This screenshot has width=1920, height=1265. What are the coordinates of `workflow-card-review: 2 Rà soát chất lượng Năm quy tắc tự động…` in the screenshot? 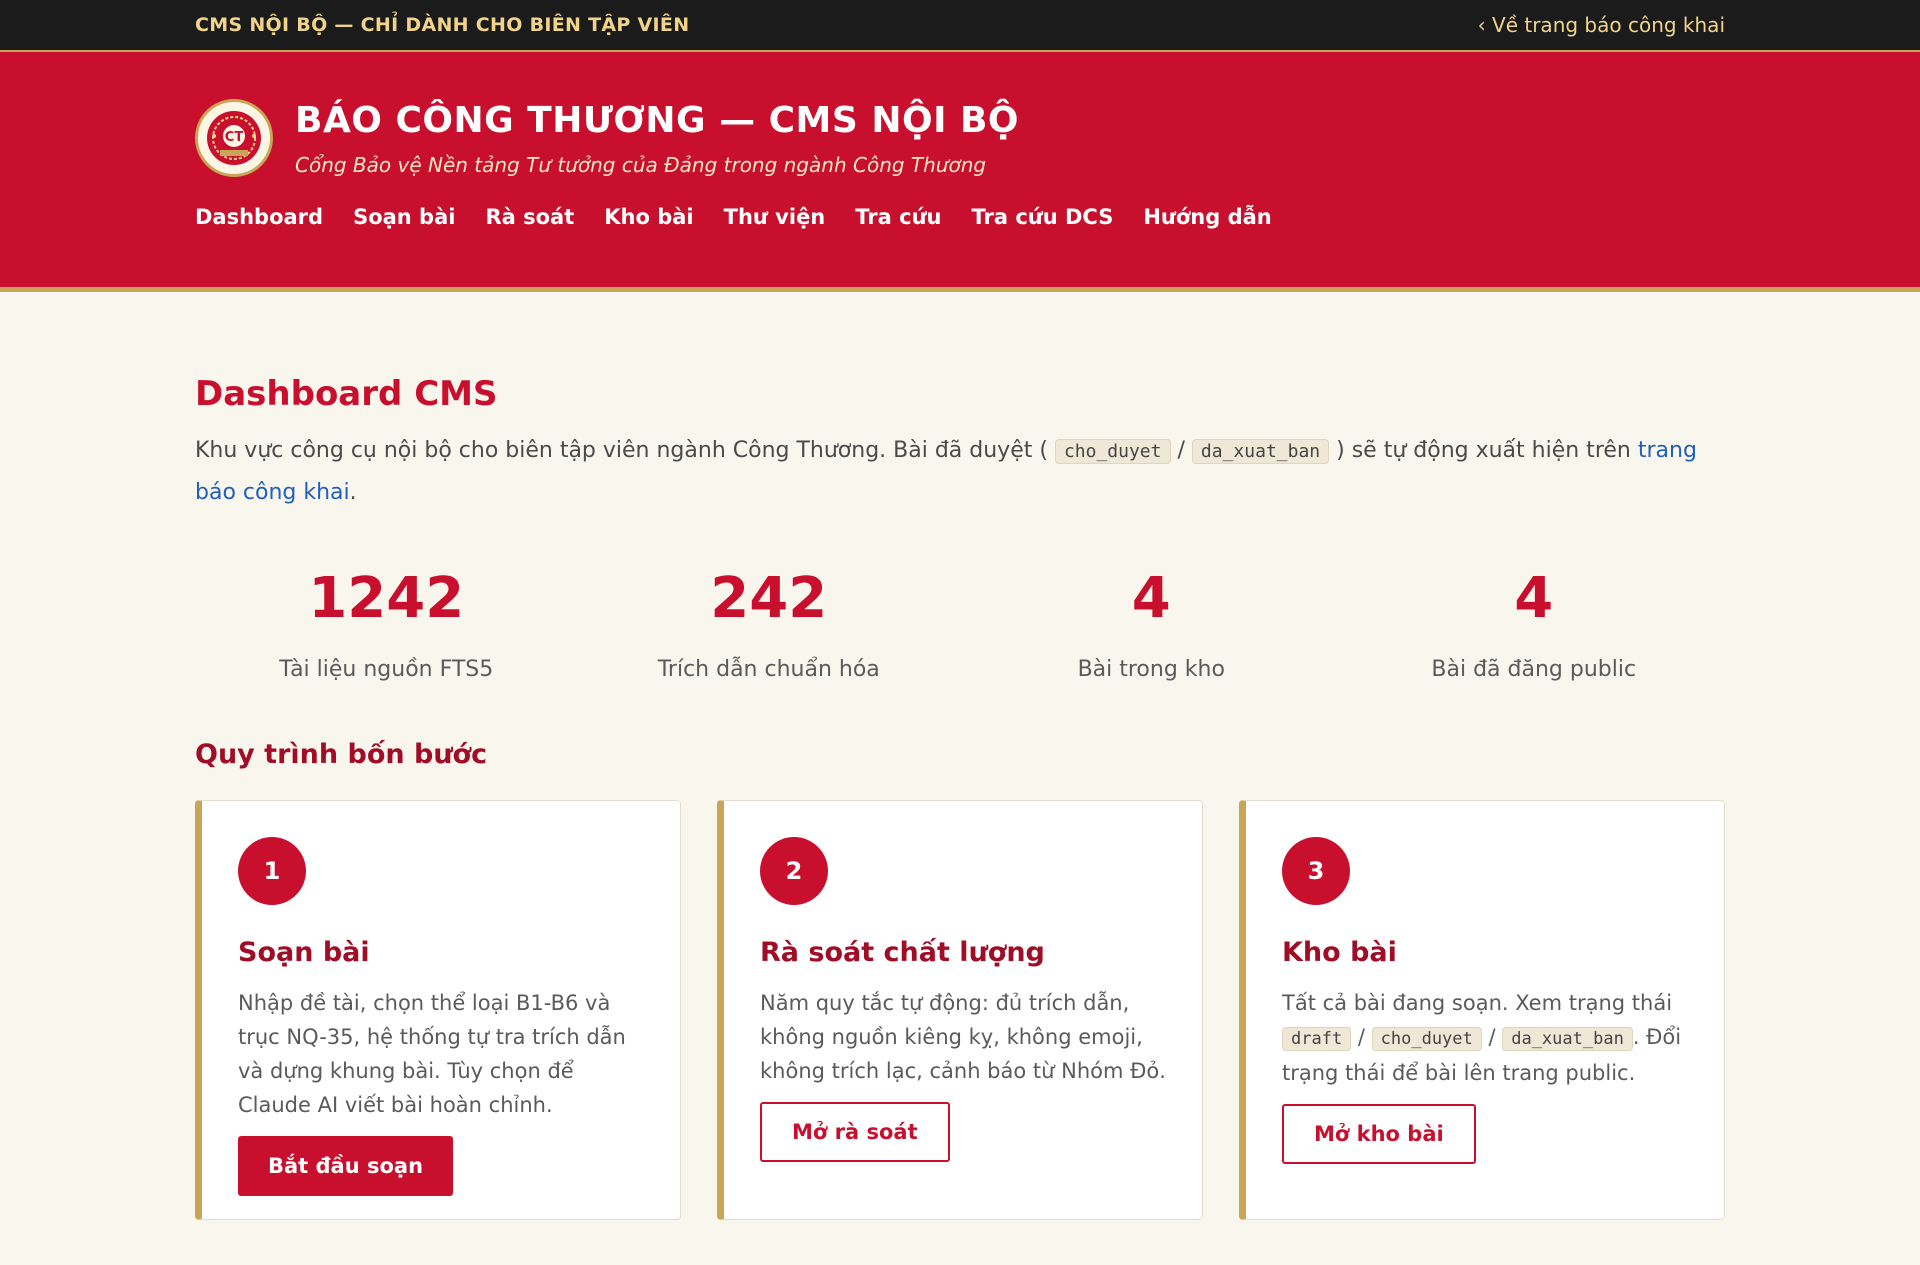 It's located at (960, 1010).